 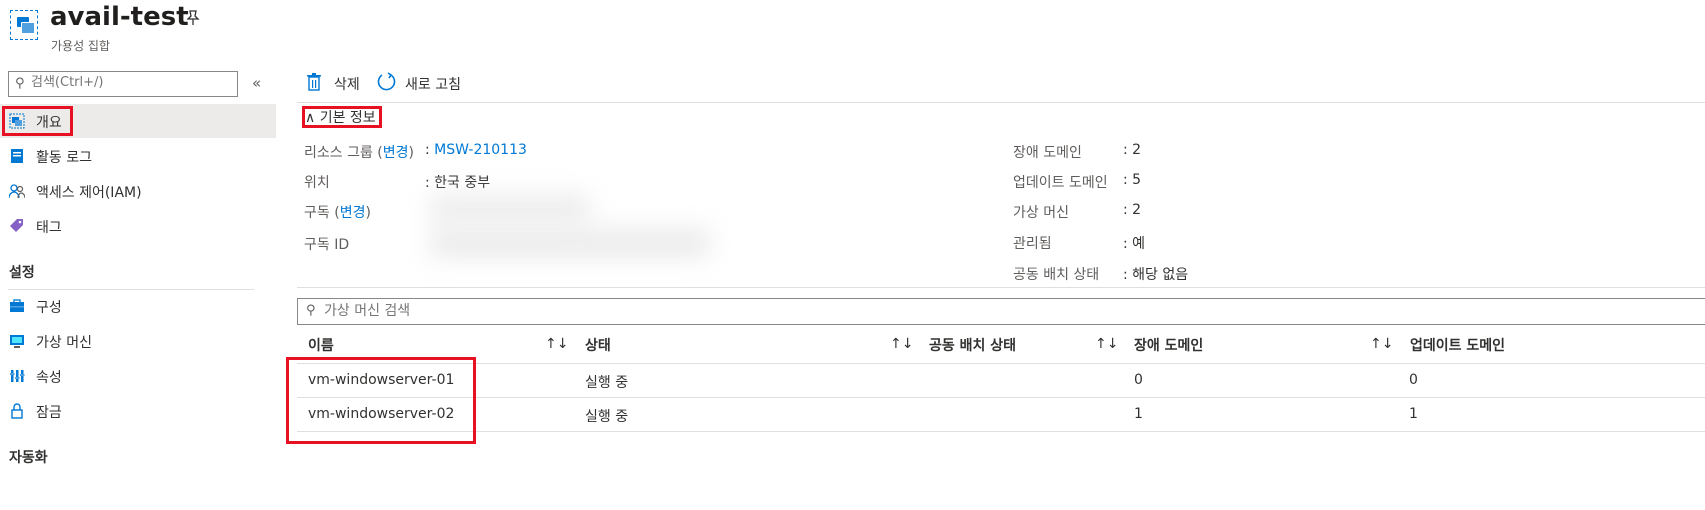 I want to click on people-icon, so click(x=17, y=191).